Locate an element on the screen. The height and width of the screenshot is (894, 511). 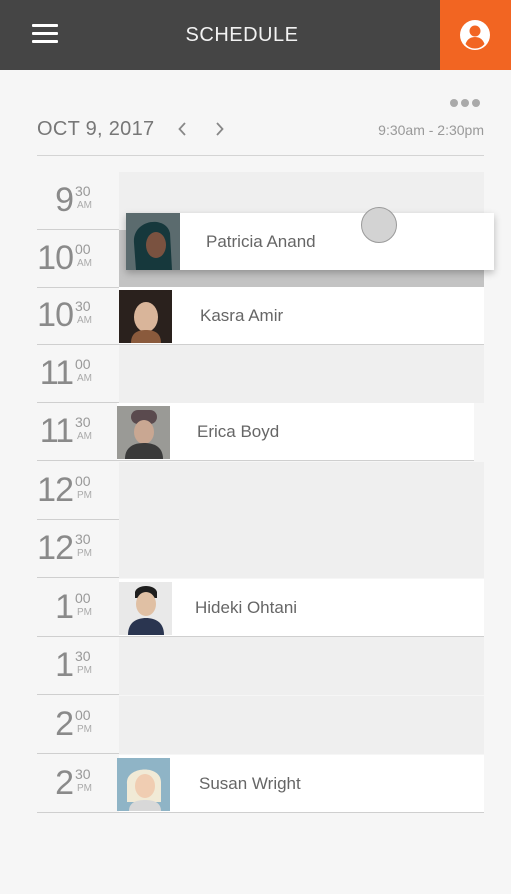
more-dots-icon is located at coordinates (468, 100).